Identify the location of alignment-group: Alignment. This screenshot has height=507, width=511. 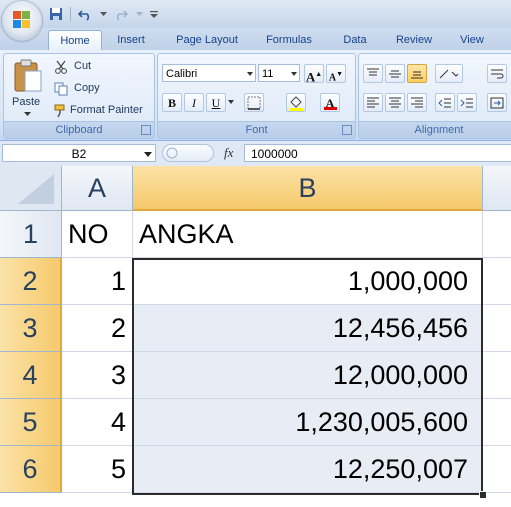
(434, 96).